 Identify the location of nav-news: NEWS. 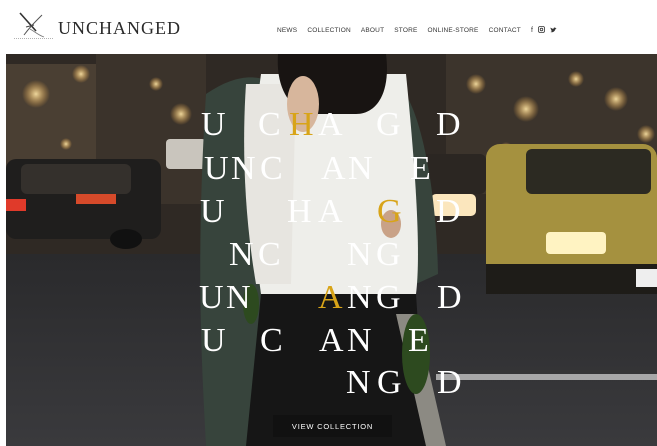
(287, 30).